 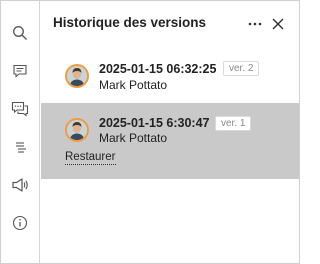 I want to click on announcements-button, so click(x=20, y=185).